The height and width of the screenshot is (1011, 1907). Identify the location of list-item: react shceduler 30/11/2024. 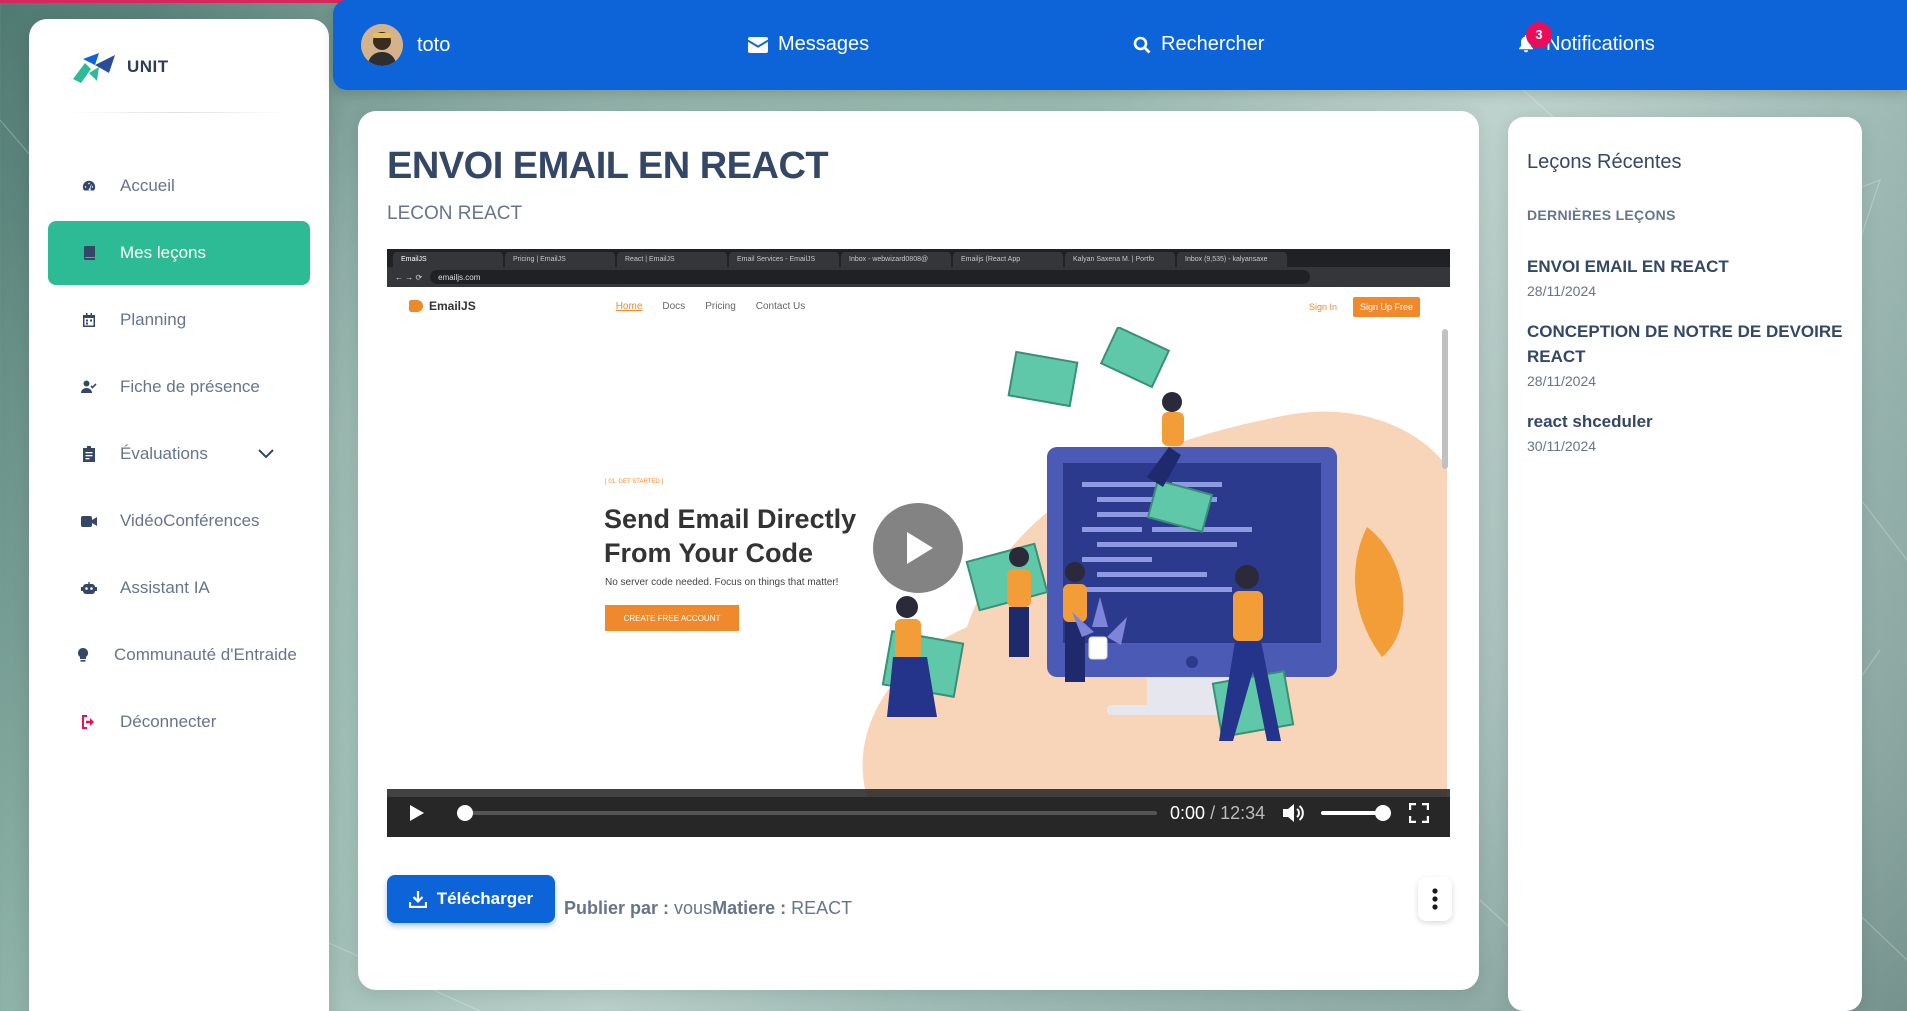
(1687, 431).